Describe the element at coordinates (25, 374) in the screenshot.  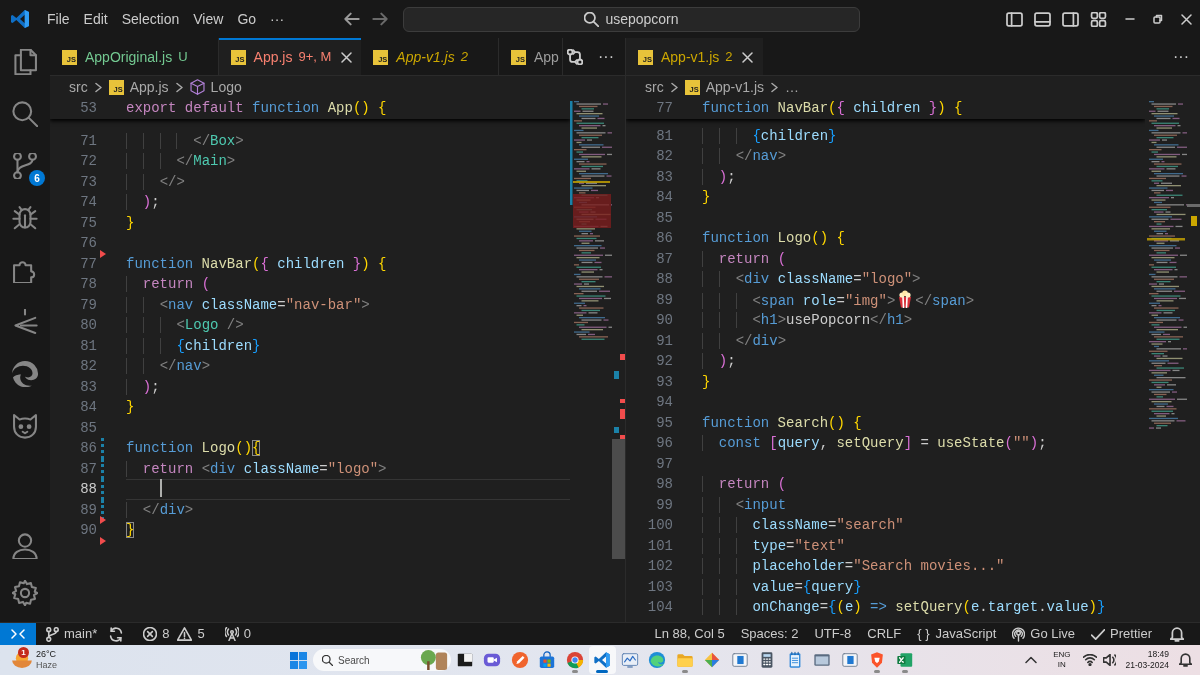
I see `swirl-icon` at that location.